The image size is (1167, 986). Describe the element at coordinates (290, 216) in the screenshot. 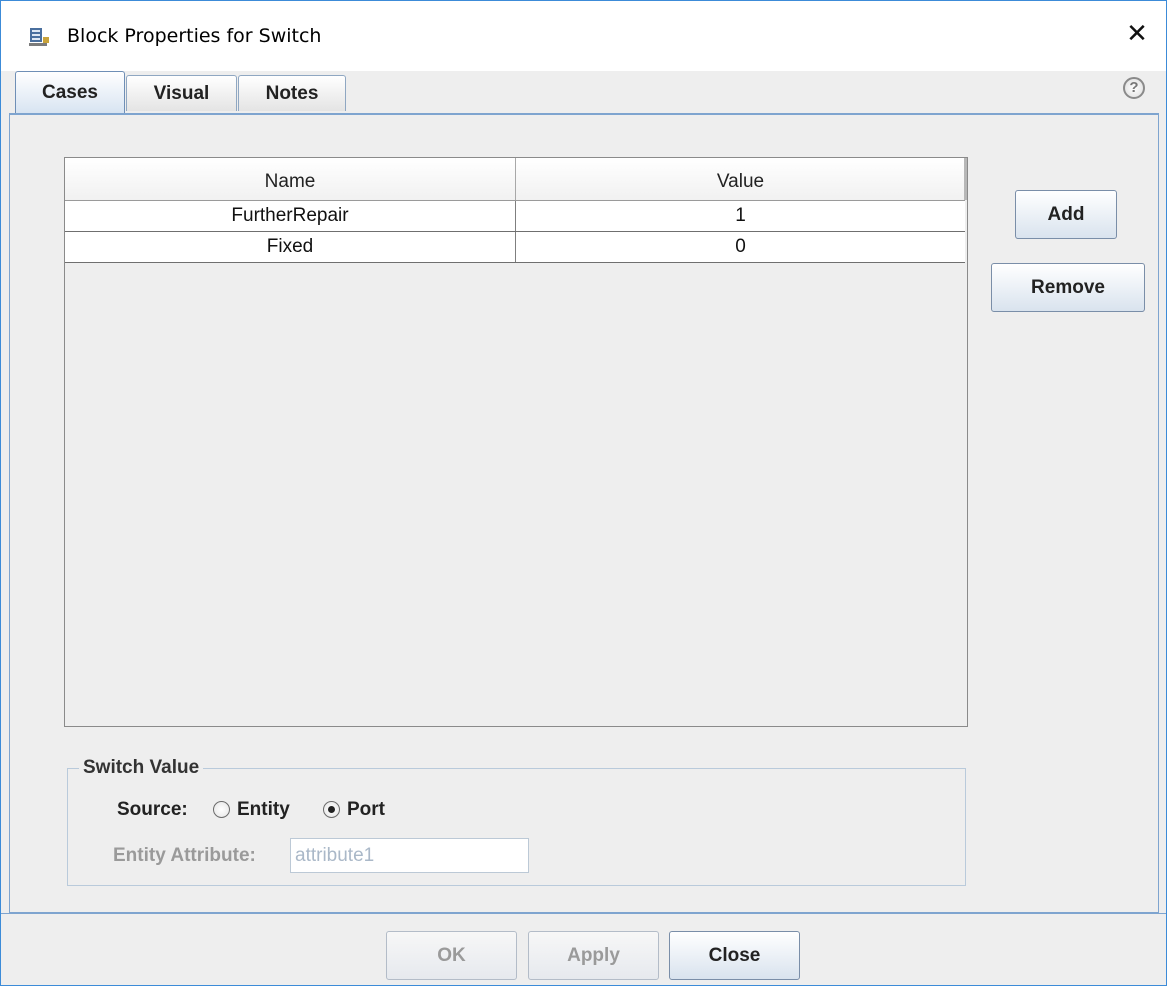

I see `cell-name: FurtherRepair` at that location.